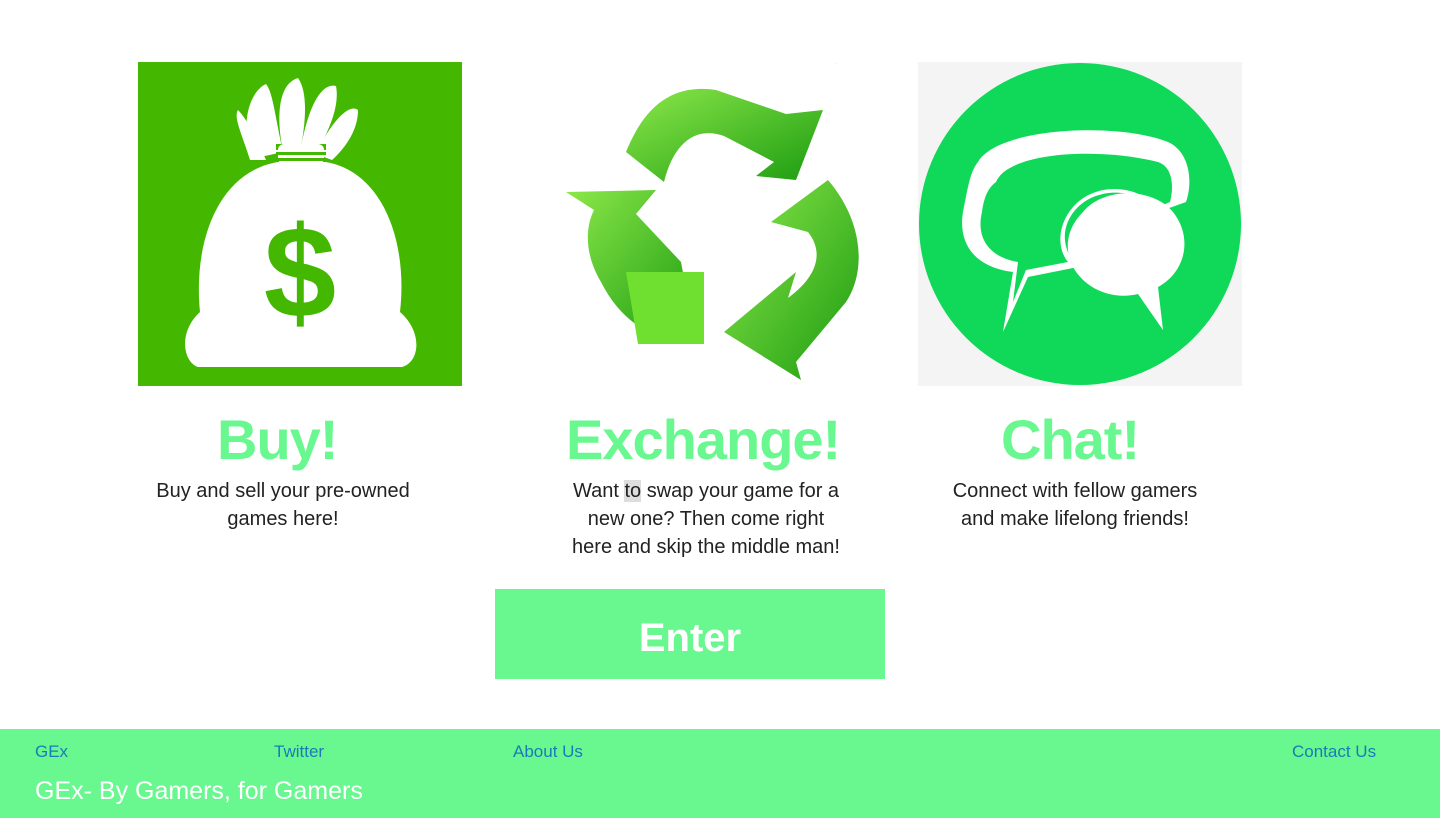 This screenshot has height=818, width=1440. I want to click on buy-title: Buy!, so click(277, 439).